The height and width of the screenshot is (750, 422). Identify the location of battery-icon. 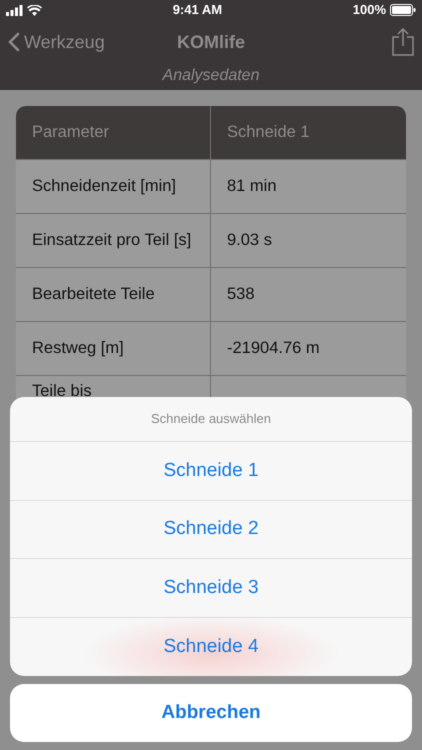
(403, 10).